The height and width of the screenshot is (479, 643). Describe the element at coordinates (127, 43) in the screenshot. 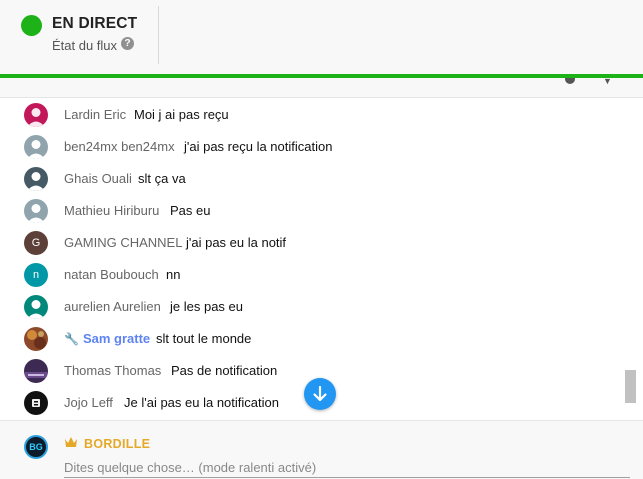

I see `help-icon: ?` at that location.